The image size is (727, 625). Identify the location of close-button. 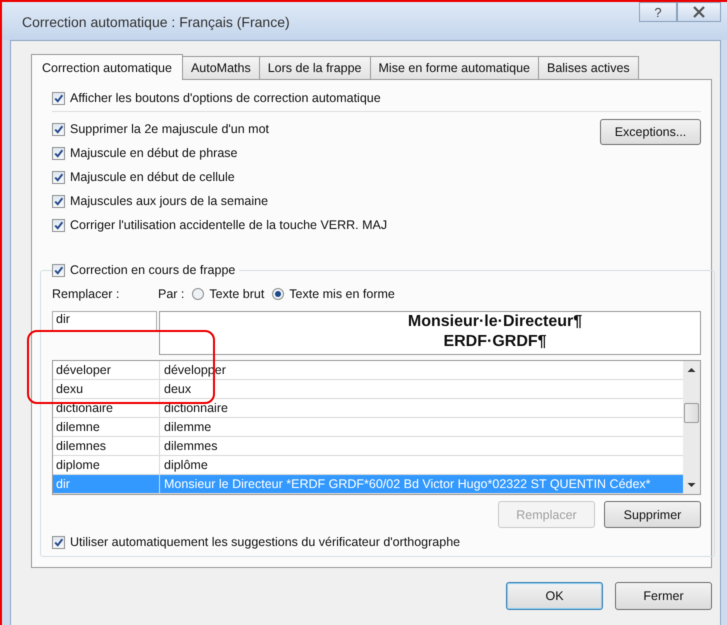
(699, 12).